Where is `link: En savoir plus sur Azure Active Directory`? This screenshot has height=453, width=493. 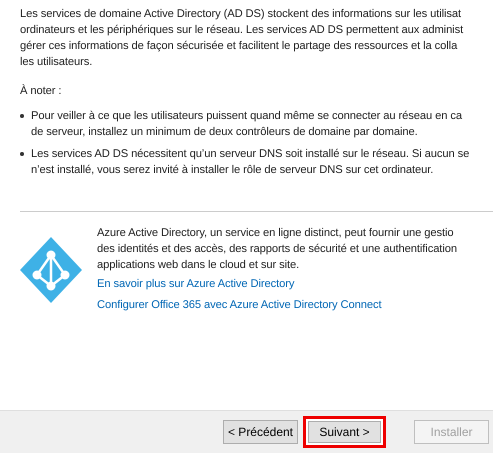 link: En savoir plus sur Azure Active Directory is located at coordinates (195, 284).